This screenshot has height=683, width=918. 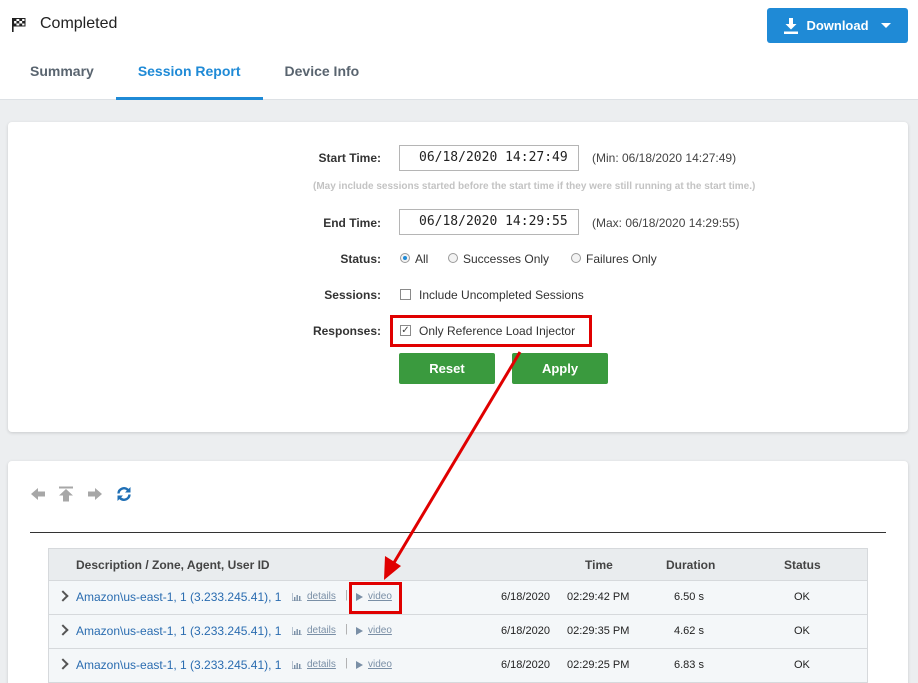 I want to click on status-failures-radio, so click(x=576, y=258).